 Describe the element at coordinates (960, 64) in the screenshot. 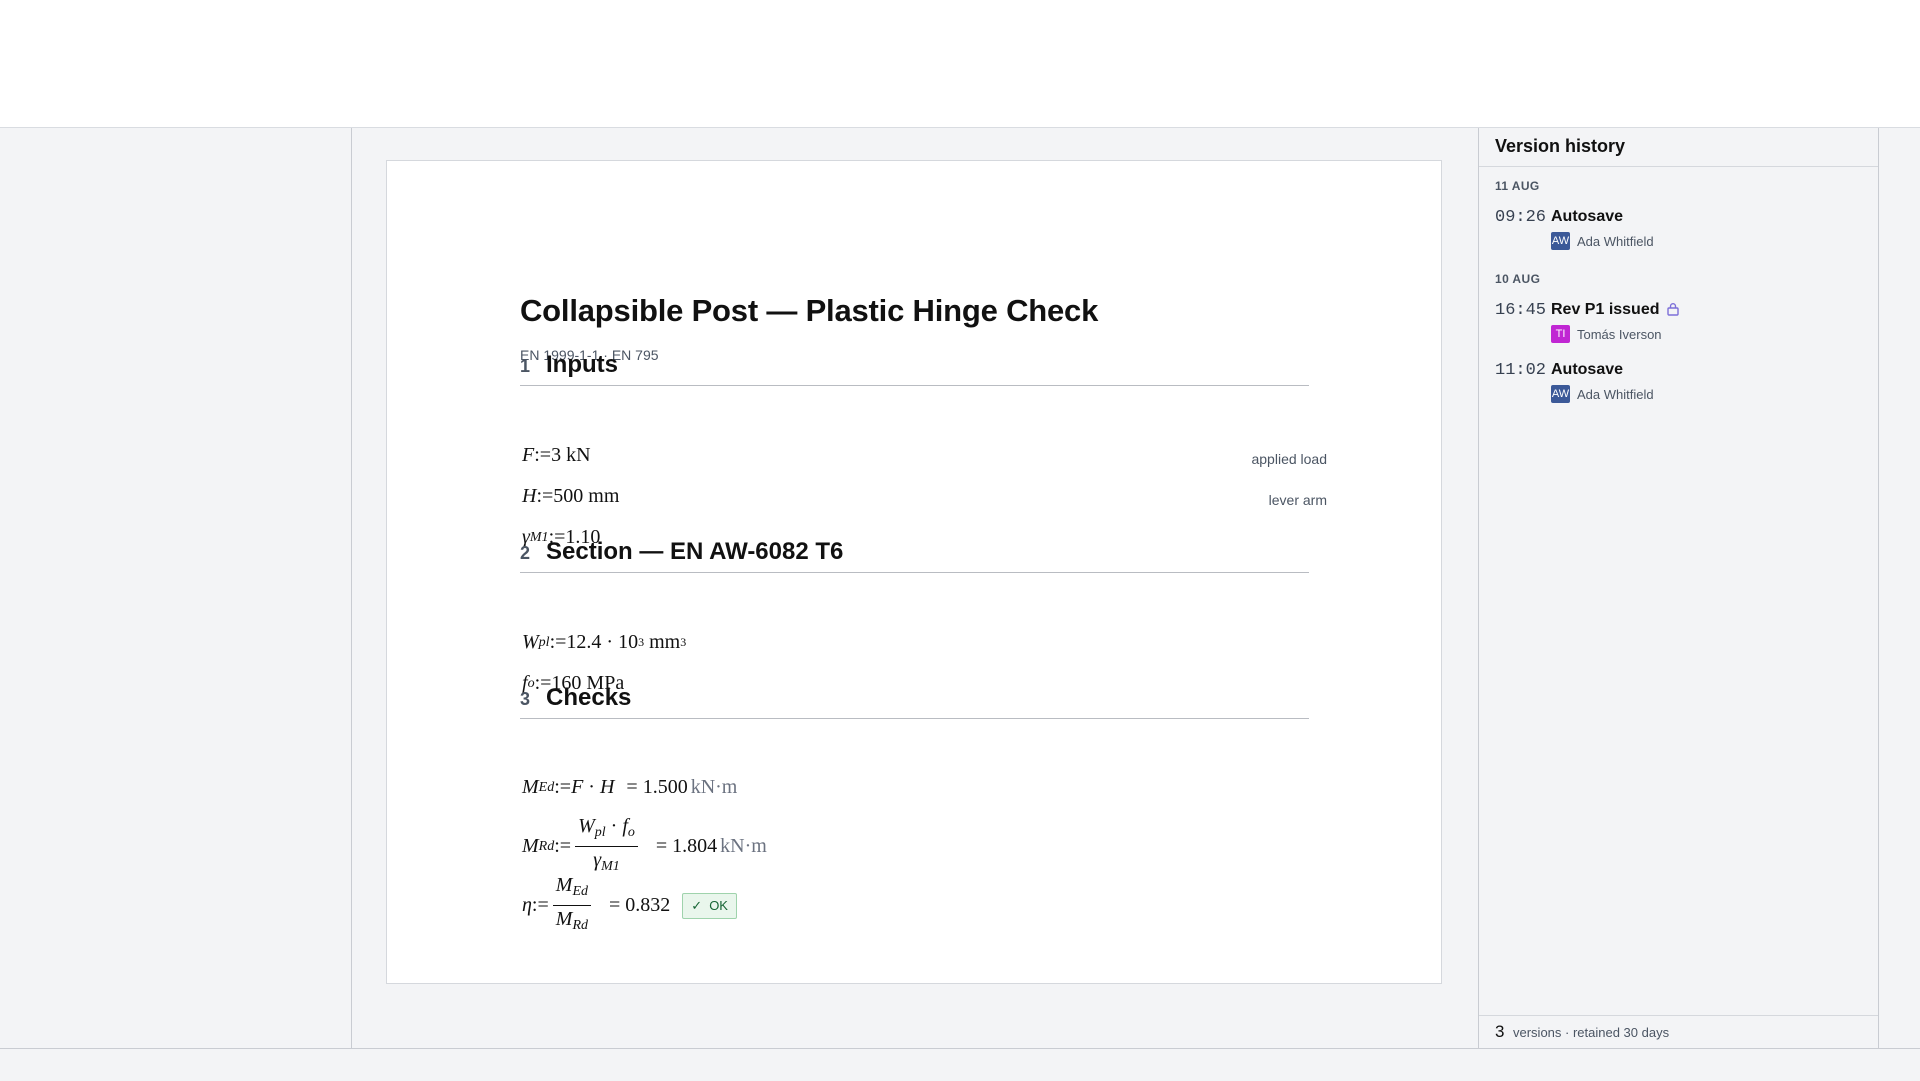

I see `top-toolbar` at that location.